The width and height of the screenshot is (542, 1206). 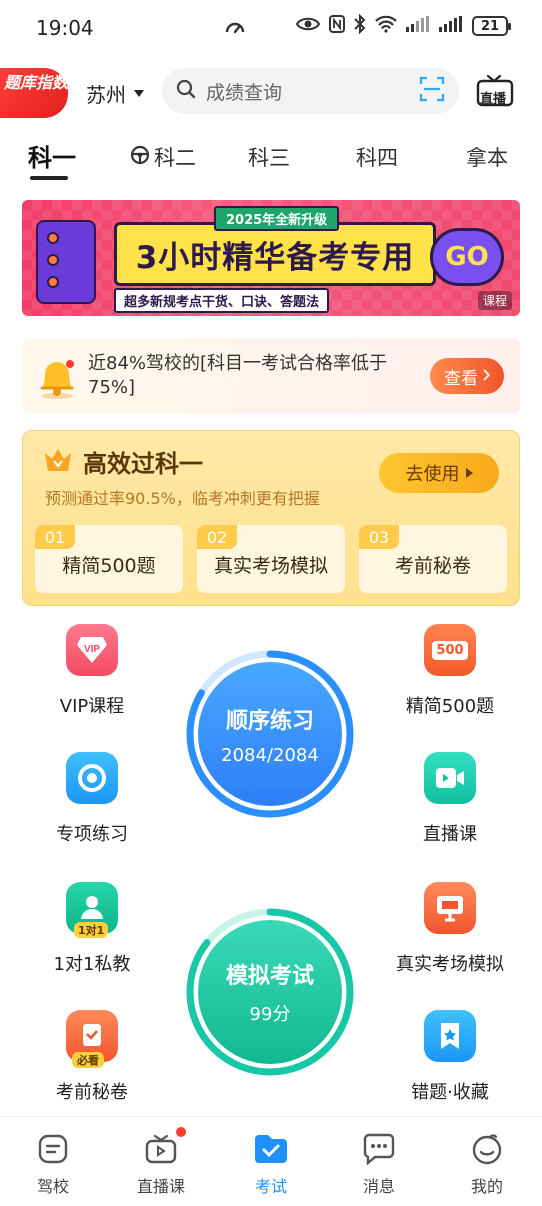 What do you see at coordinates (52, 1186) in the screenshot?
I see `nav-label: 驾校` at bounding box center [52, 1186].